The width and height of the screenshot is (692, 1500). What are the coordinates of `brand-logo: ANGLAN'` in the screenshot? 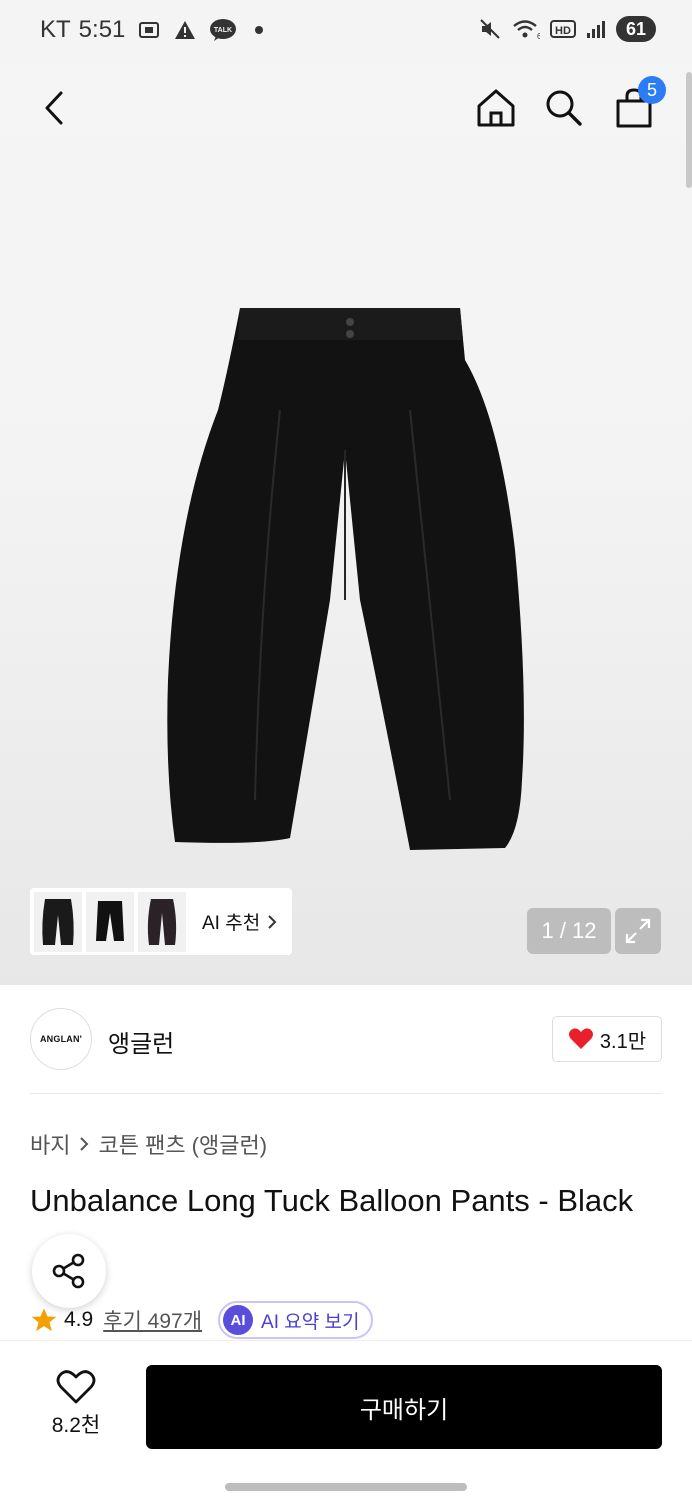 It's located at (61, 1039).